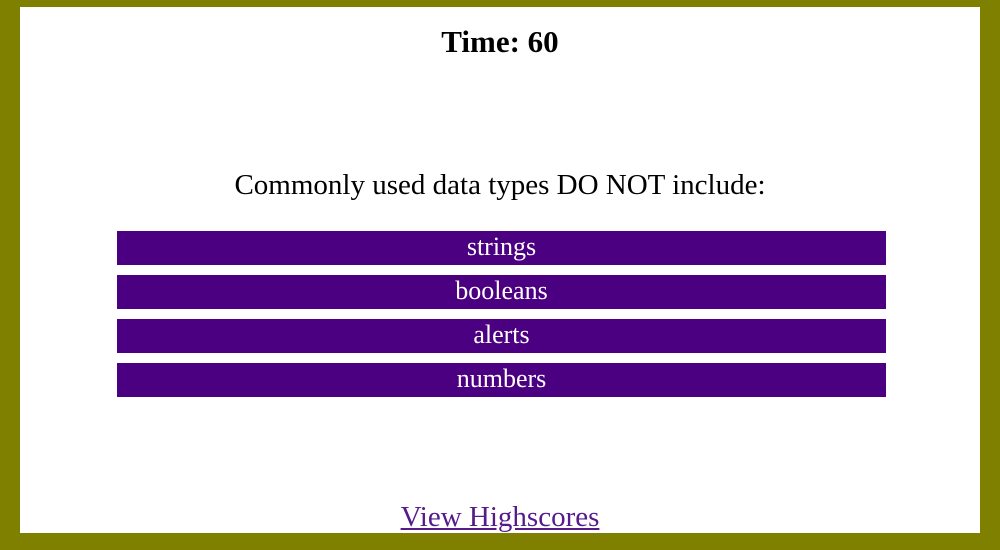  Describe the element at coordinates (501, 336) in the screenshot. I see `choice-button-alerts: alerts` at that location.